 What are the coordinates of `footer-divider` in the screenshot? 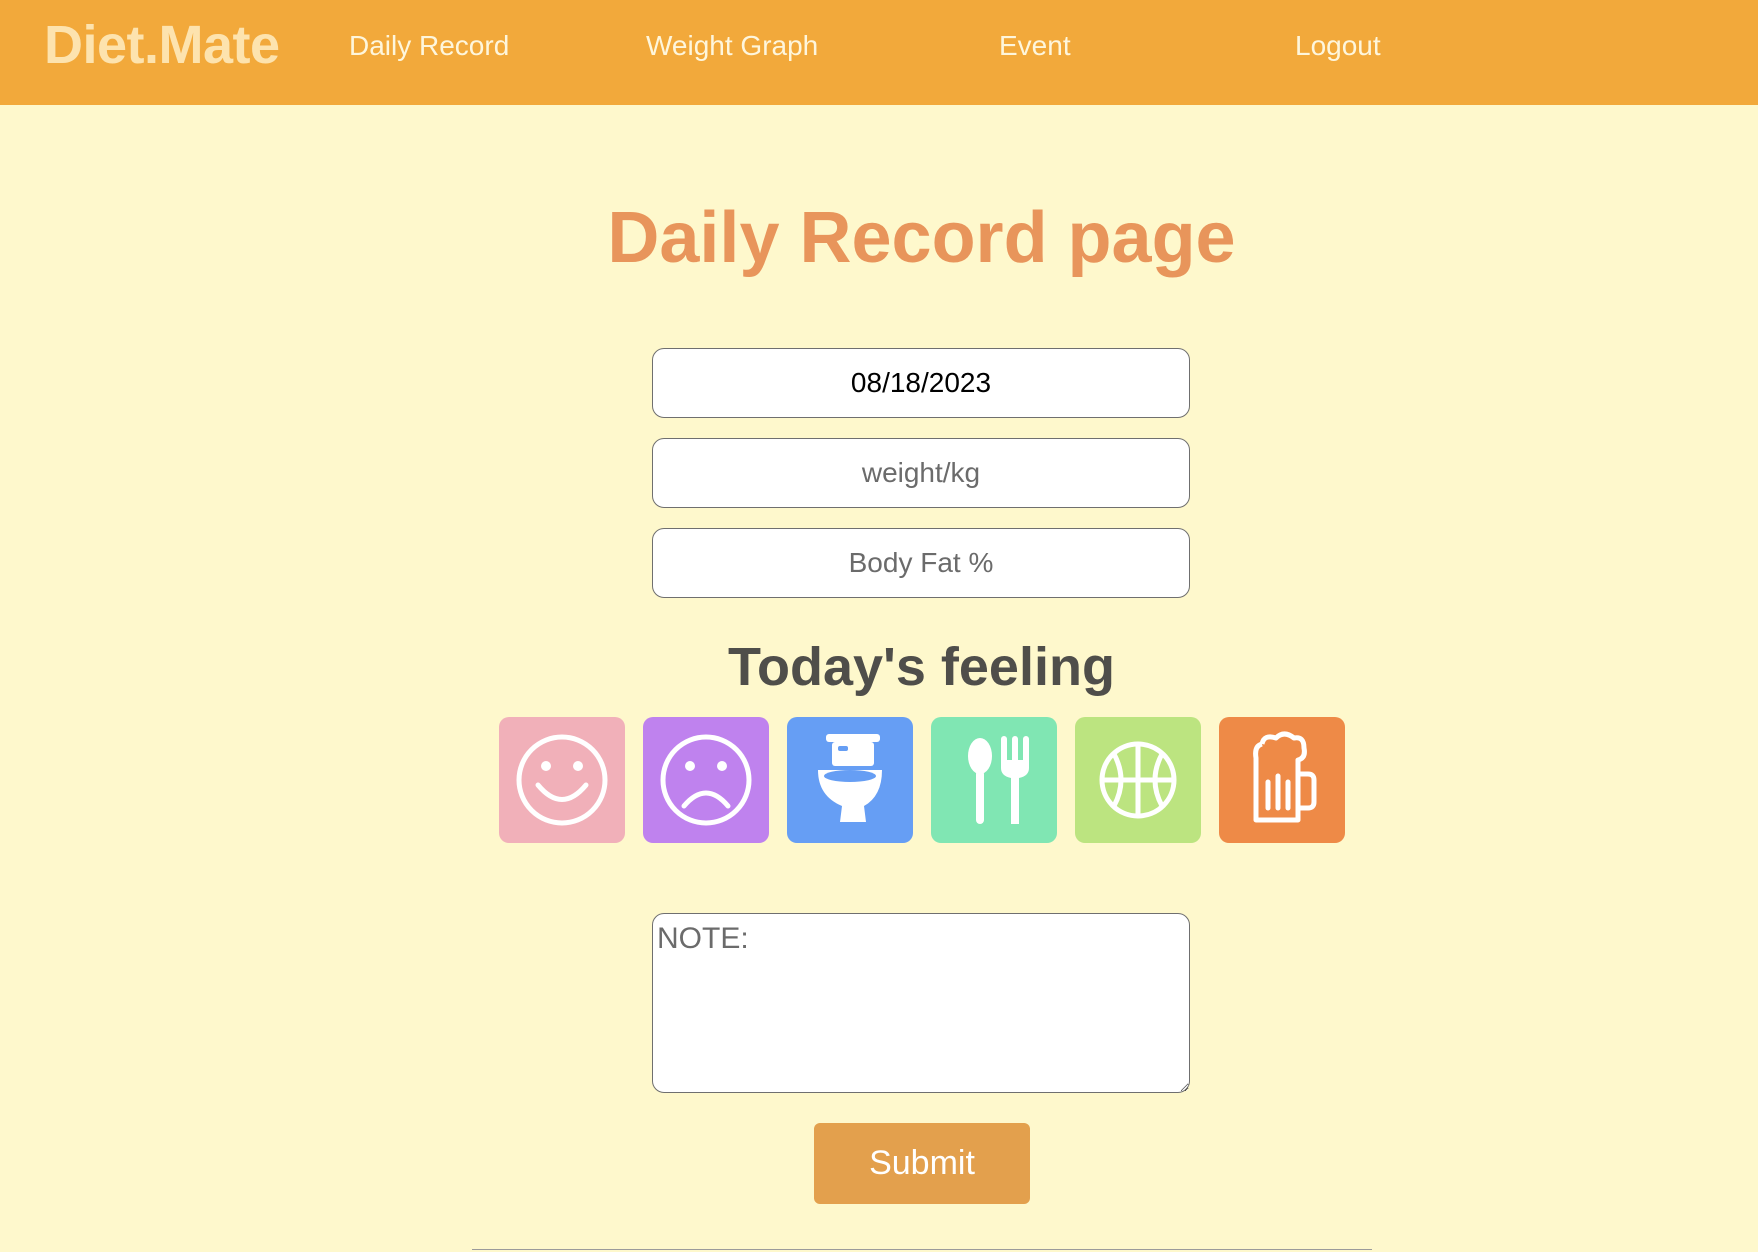 It's located at (922, 1249).